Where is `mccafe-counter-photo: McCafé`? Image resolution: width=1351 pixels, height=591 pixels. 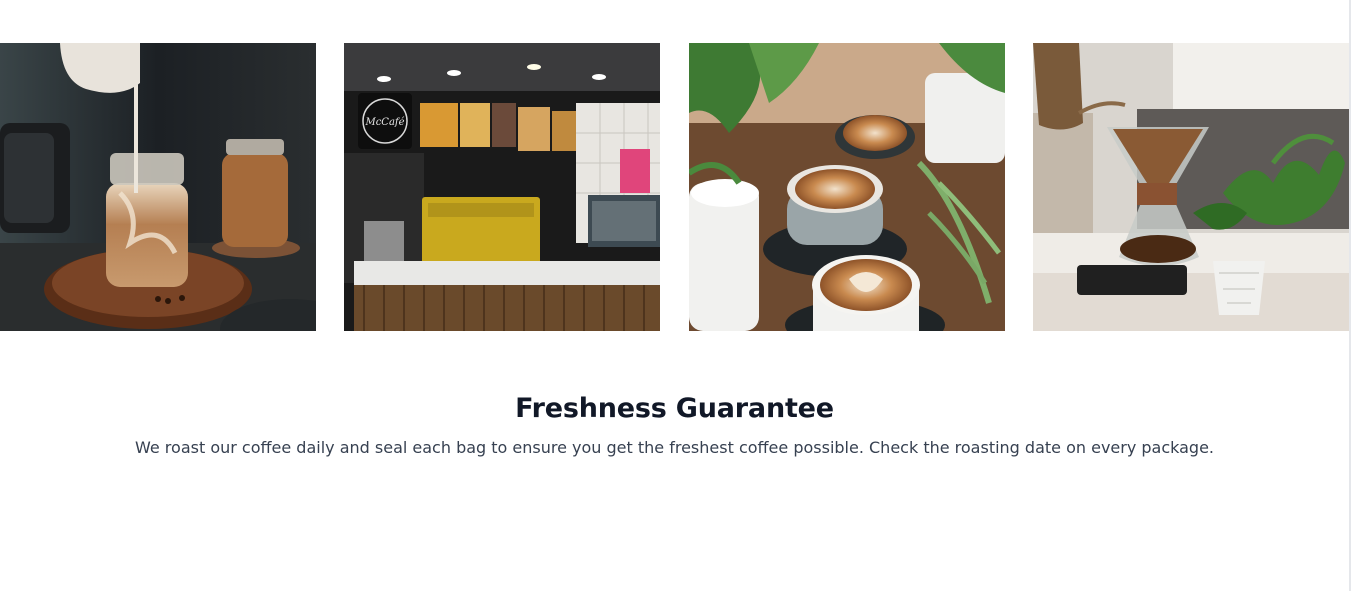
mccafe-counter-photo: McCafé is located at coordinates (502, 187).